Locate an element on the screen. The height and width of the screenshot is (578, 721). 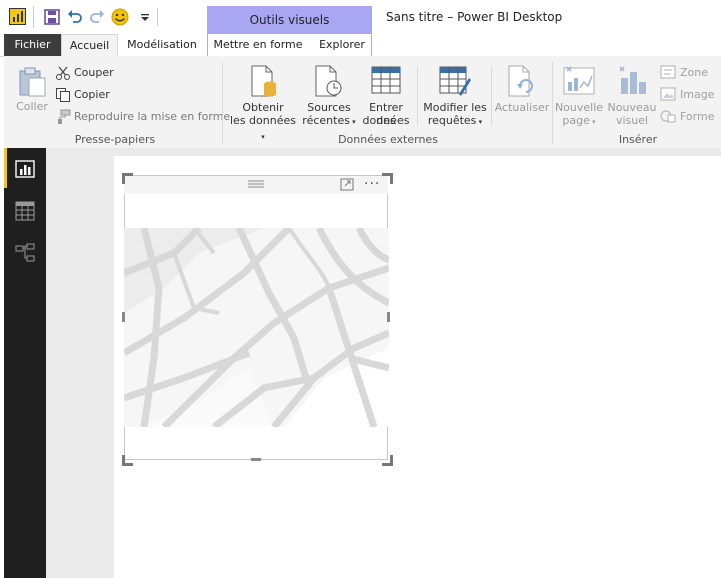
cut-button: Couper is located at coordinates (94, 72).